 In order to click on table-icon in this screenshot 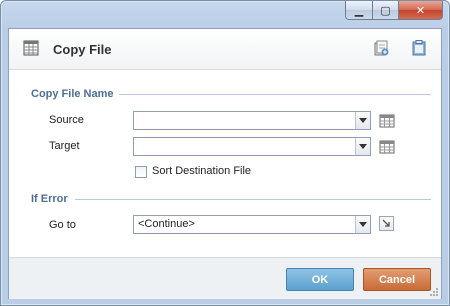, I will do `click(31, 48)`.